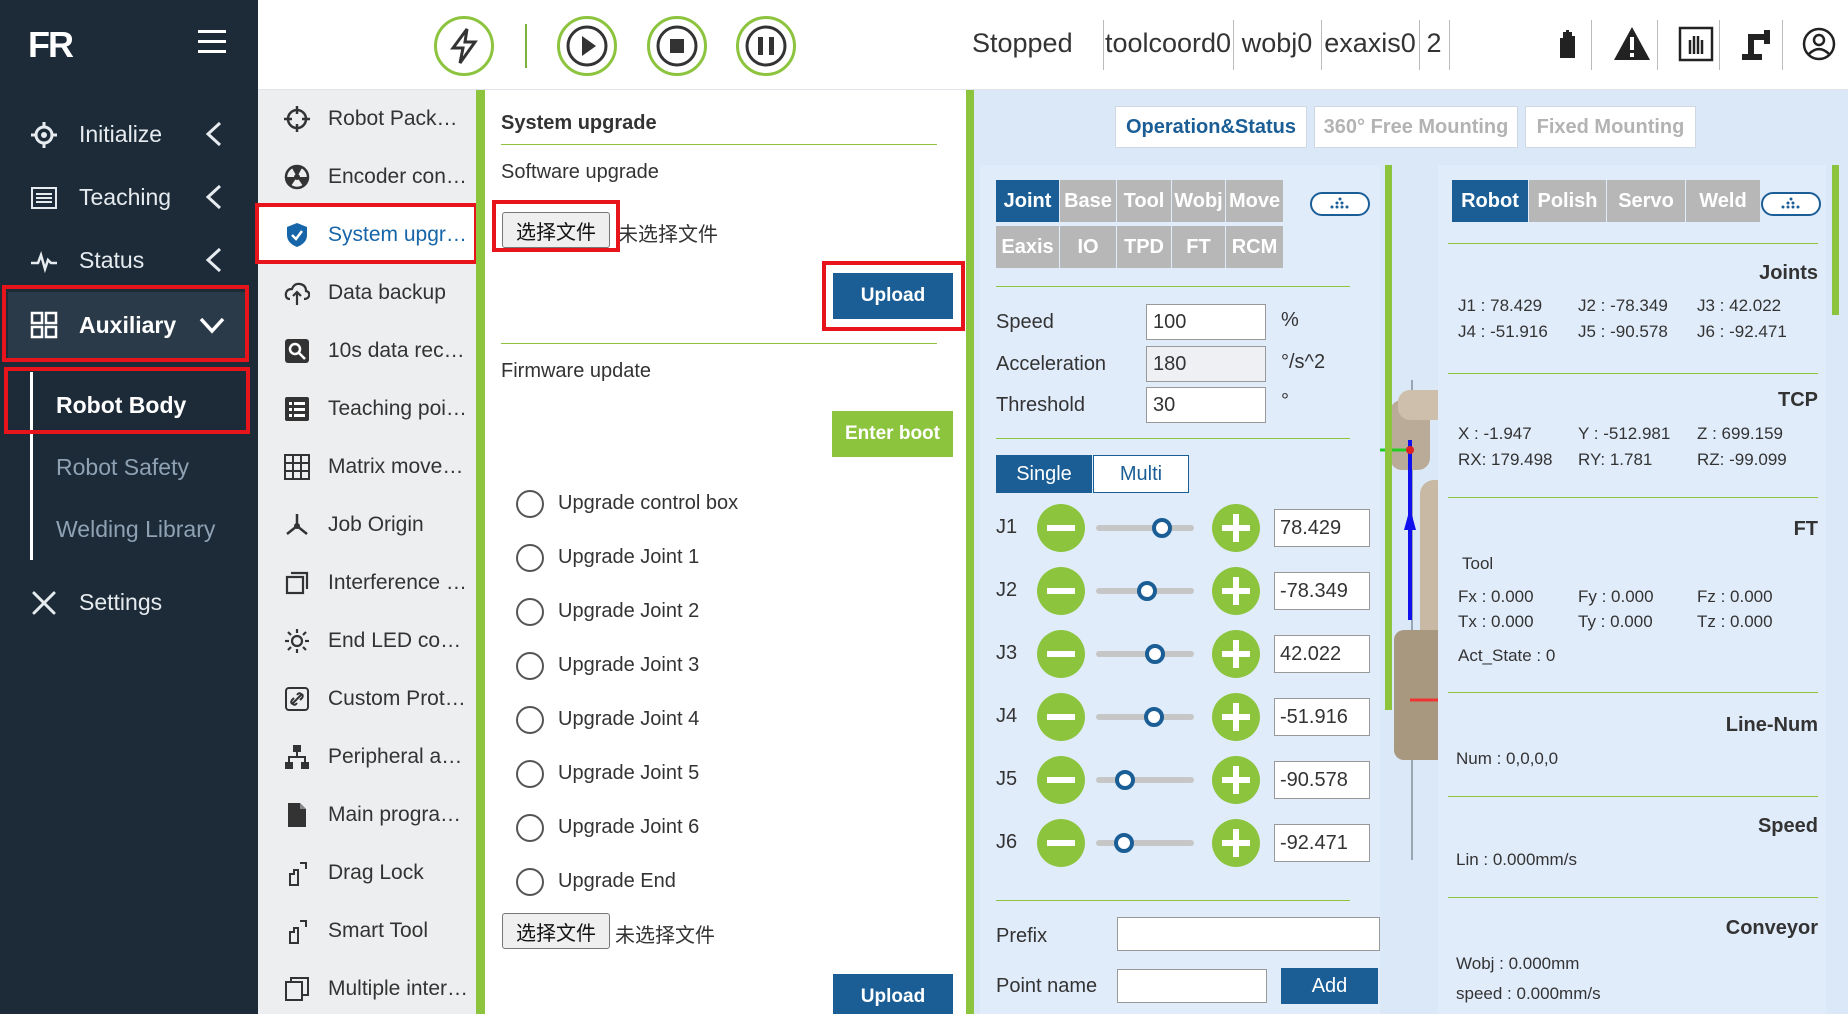 The height and width of the screenshot is (1014, 1848). Describe the element at coordinates (1254, 201) in the screenshot. I see `mode-move: Move` at that location.